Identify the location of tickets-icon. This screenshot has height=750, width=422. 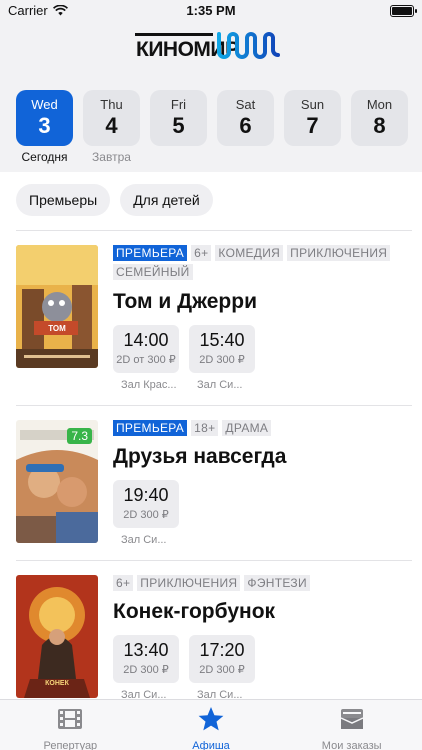
(352, 721).